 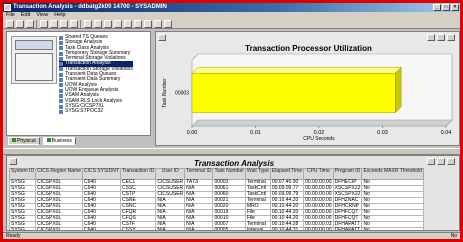 I want to click on column-header: Task Number, so click(x=229, y=174).